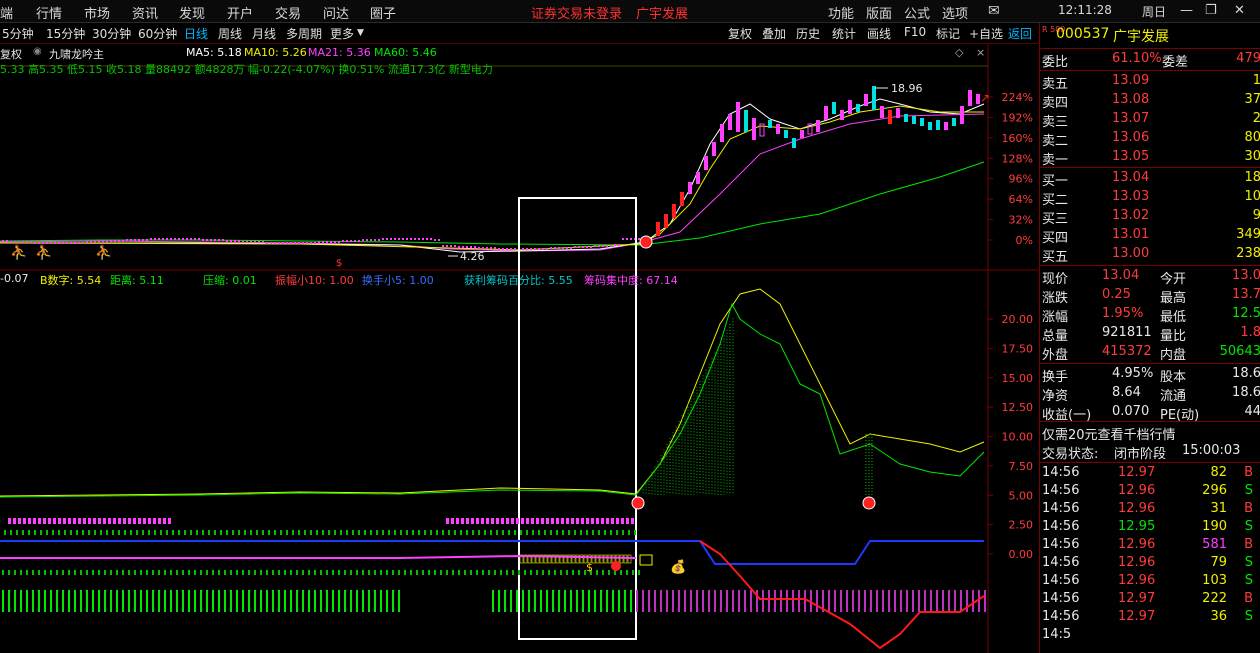  I want to click on period-multi: 多周期, so click(304, 33).